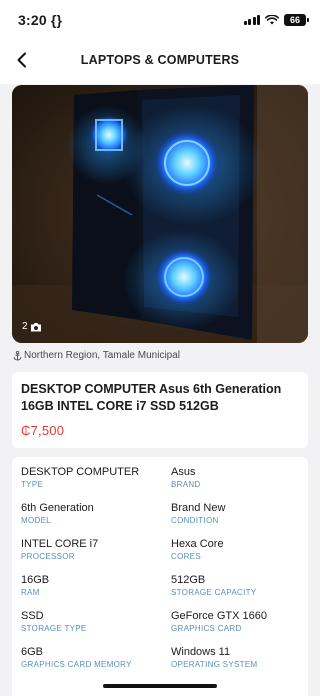 The width and height of the screenshot is (320, 696). I want to click on spec-item: Asus BRAND, so click(239, 477).